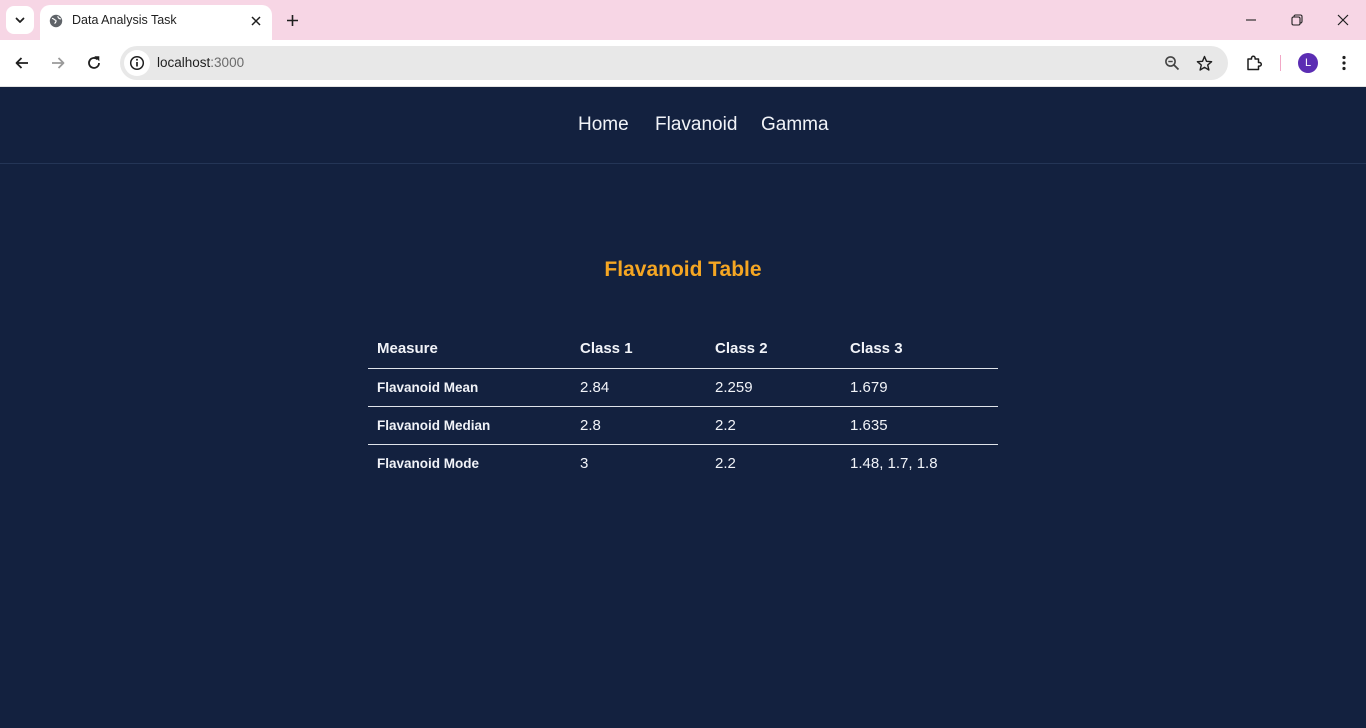  What do you see at coordinates (584, 463) in the screenshot?
I see `table-cell: 3` at bounding box center [584, 463].